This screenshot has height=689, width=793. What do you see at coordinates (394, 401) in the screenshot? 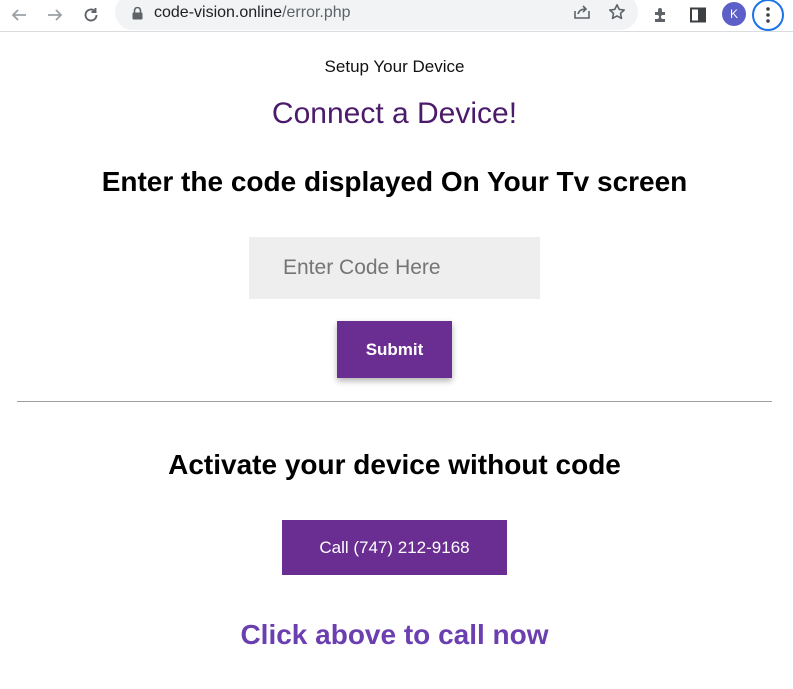
I see `section-divider` at bounding box center [394, 401].